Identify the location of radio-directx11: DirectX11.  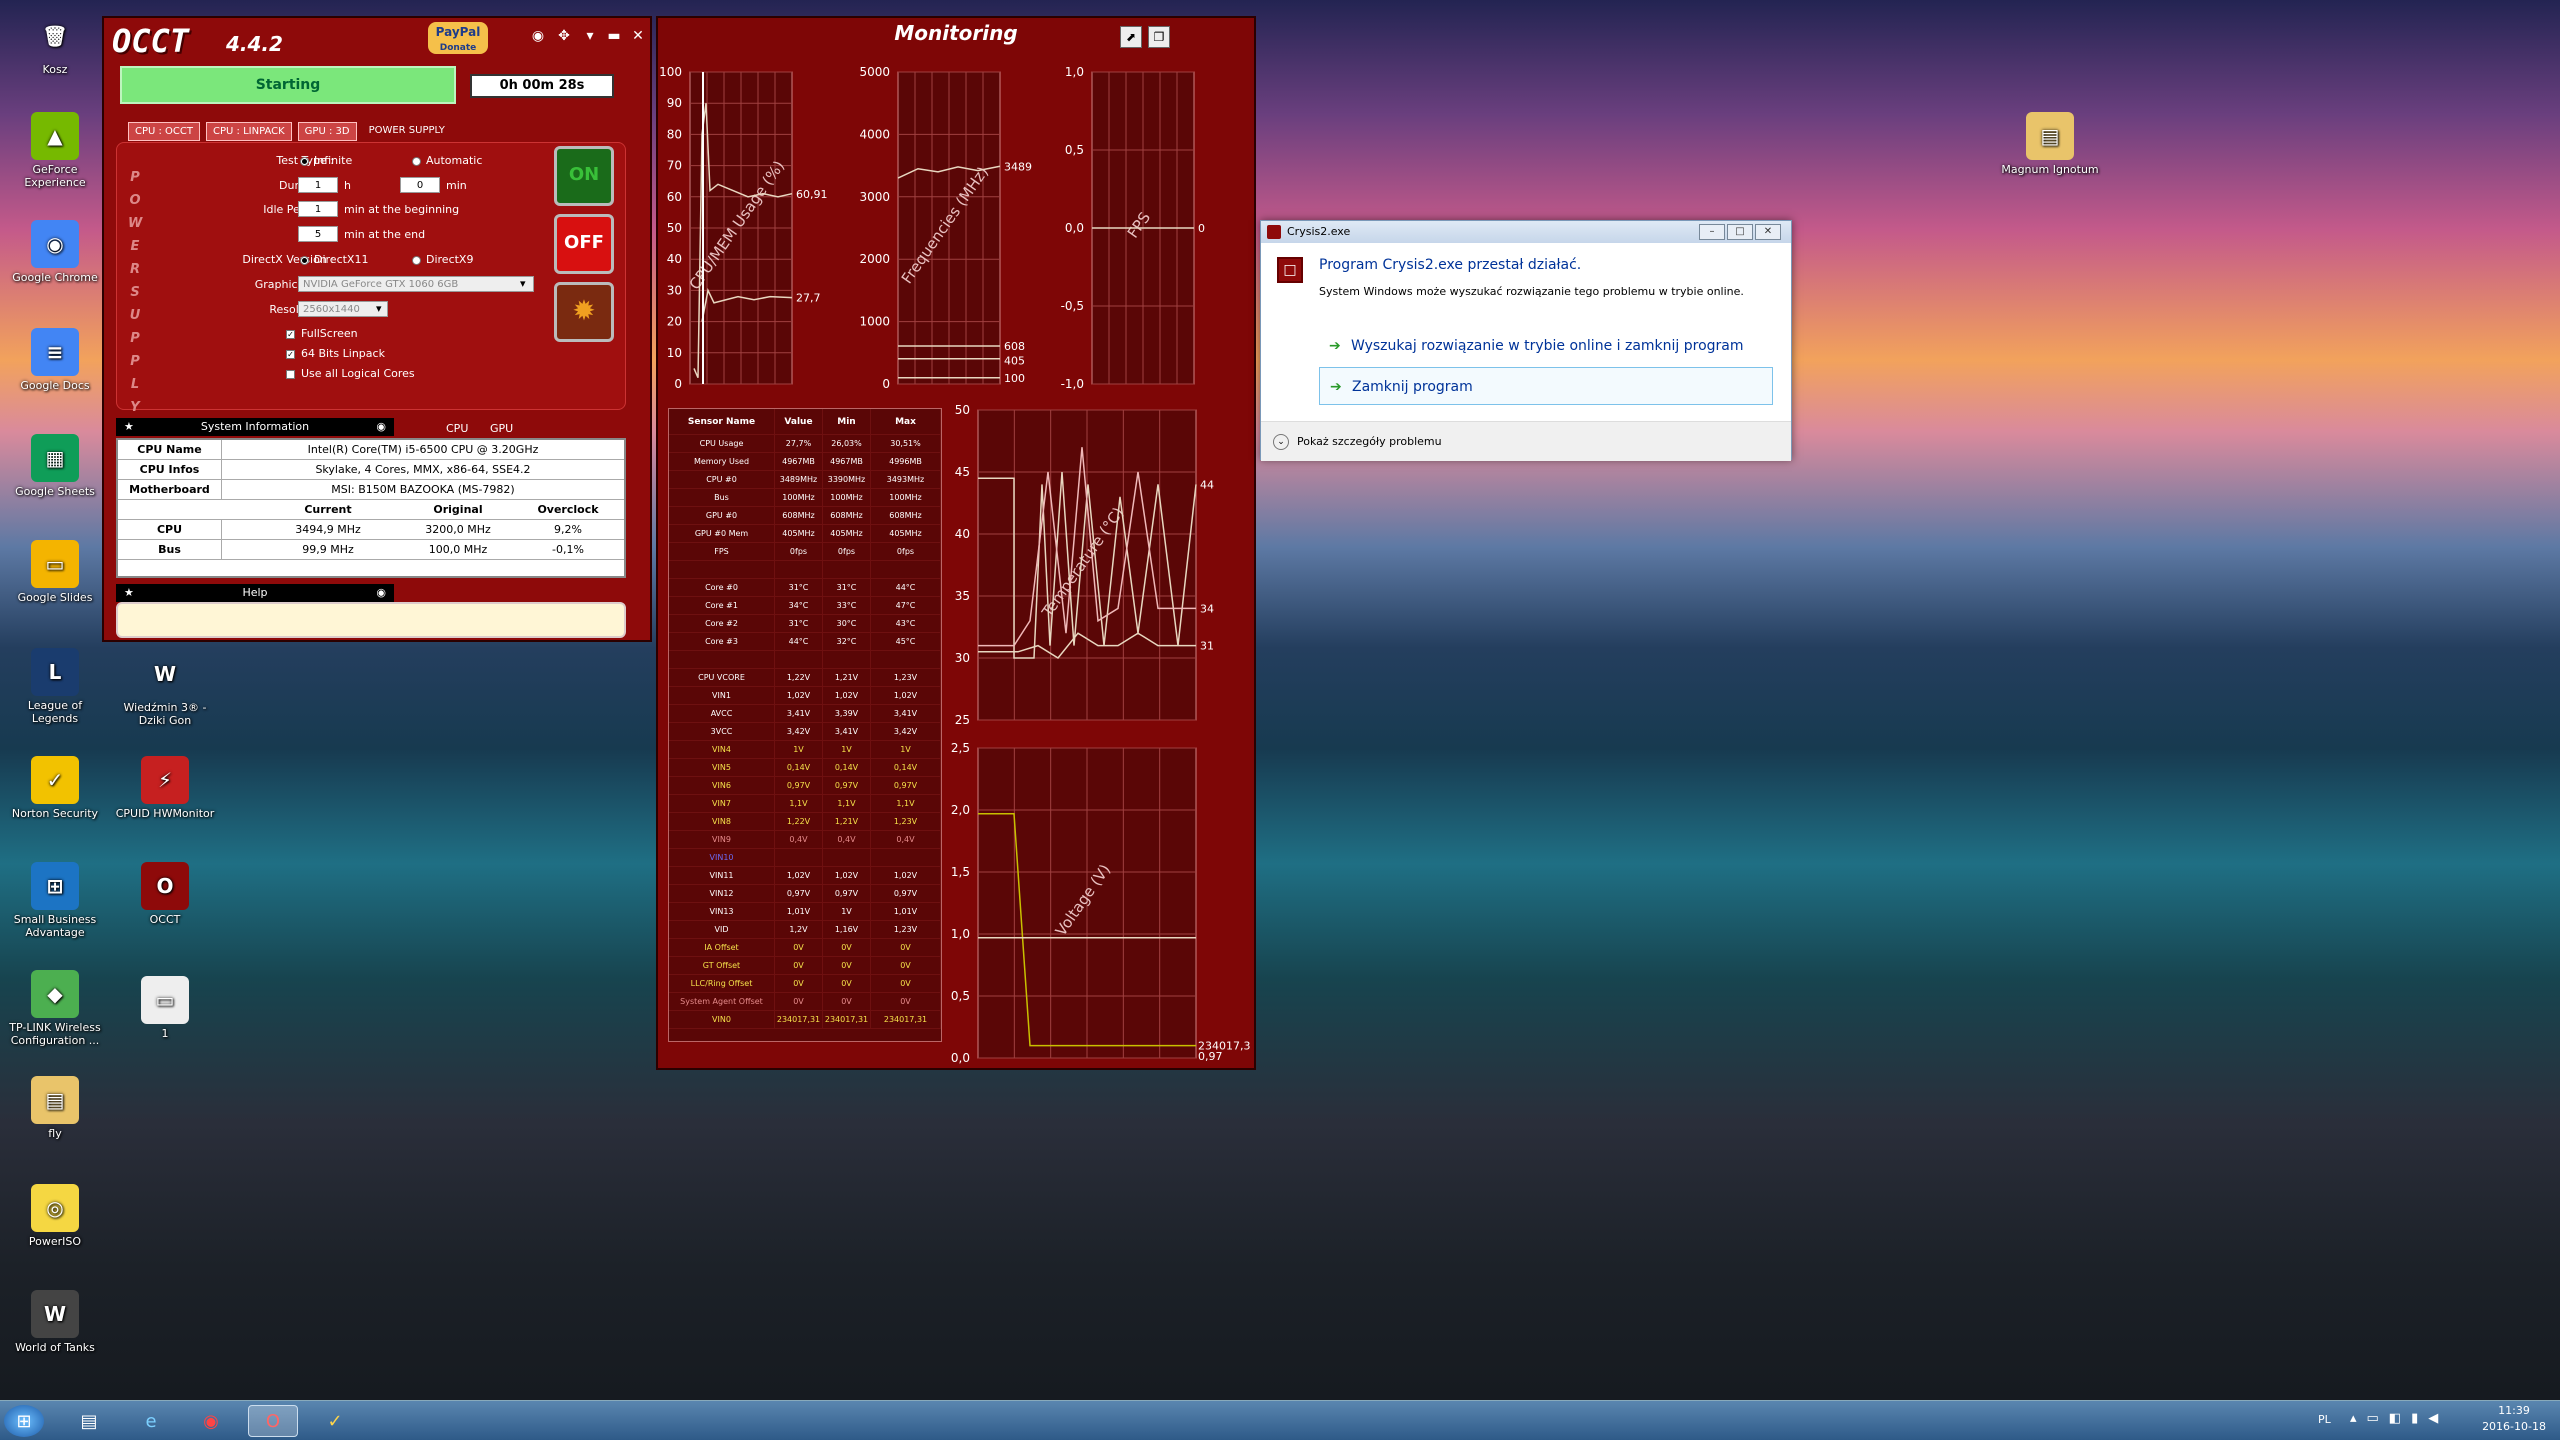
(334, 259).